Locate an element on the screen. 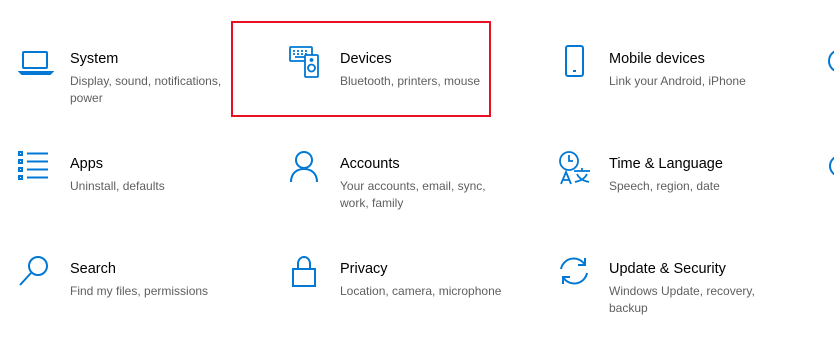 This screenshot has width=834, height=348. tile-description: Uninstall, defaults is located at coordinates (117, 186).